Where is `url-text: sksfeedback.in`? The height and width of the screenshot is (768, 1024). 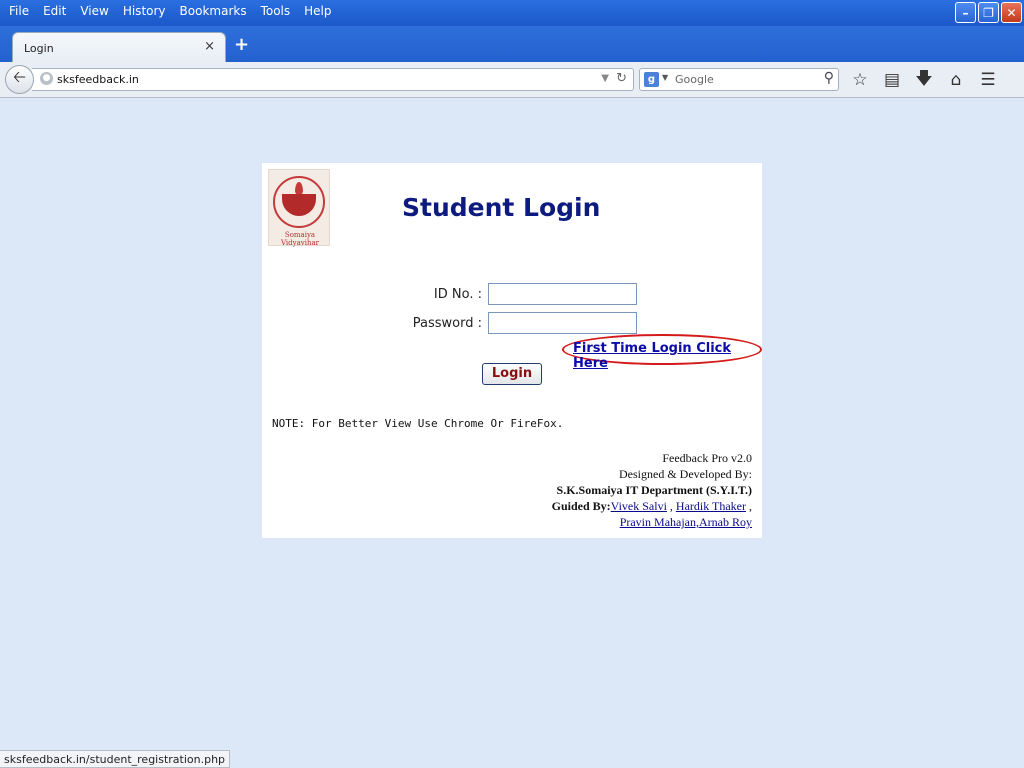
url-text: sksfeedback.in is located at coordinates (98, 79).